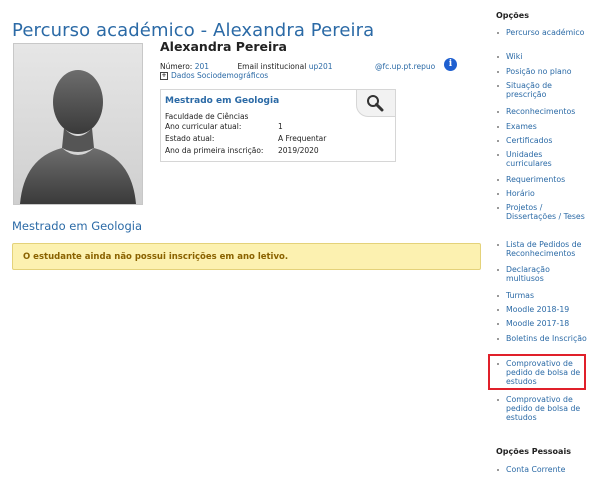 The height and width of the screenshot is (481, 600). I want to click on course-row-key: Estado atual:, so click(190, 138).